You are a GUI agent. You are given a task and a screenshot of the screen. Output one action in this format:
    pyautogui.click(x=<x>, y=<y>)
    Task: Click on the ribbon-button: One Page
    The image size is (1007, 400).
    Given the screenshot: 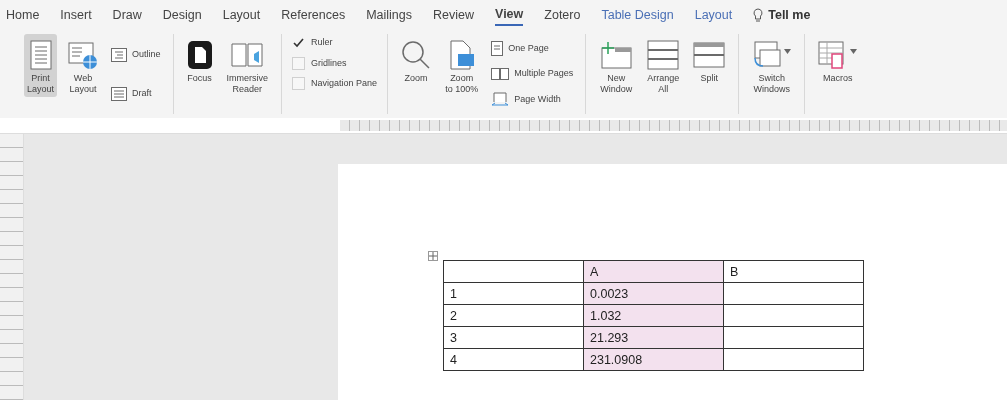 What is the action you would take?
    pyautogui.click(x=532, y=48)
    